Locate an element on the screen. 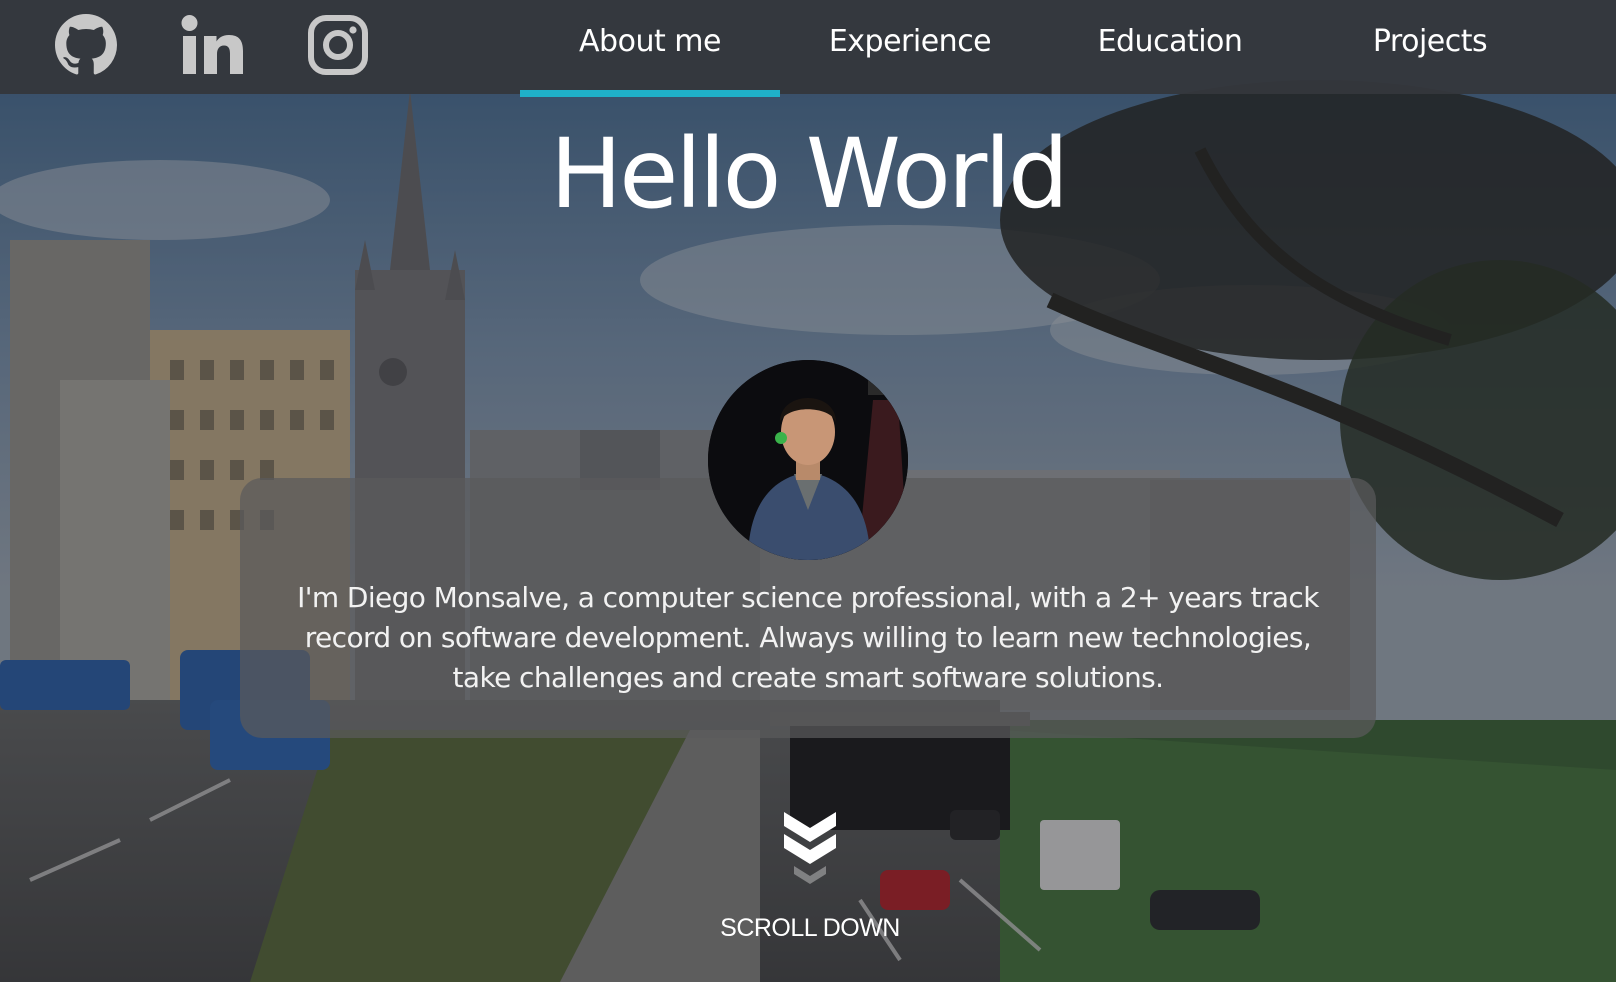 This screenshot has width=1616, height=982. instagram-link is located at coordinates (338, 45).